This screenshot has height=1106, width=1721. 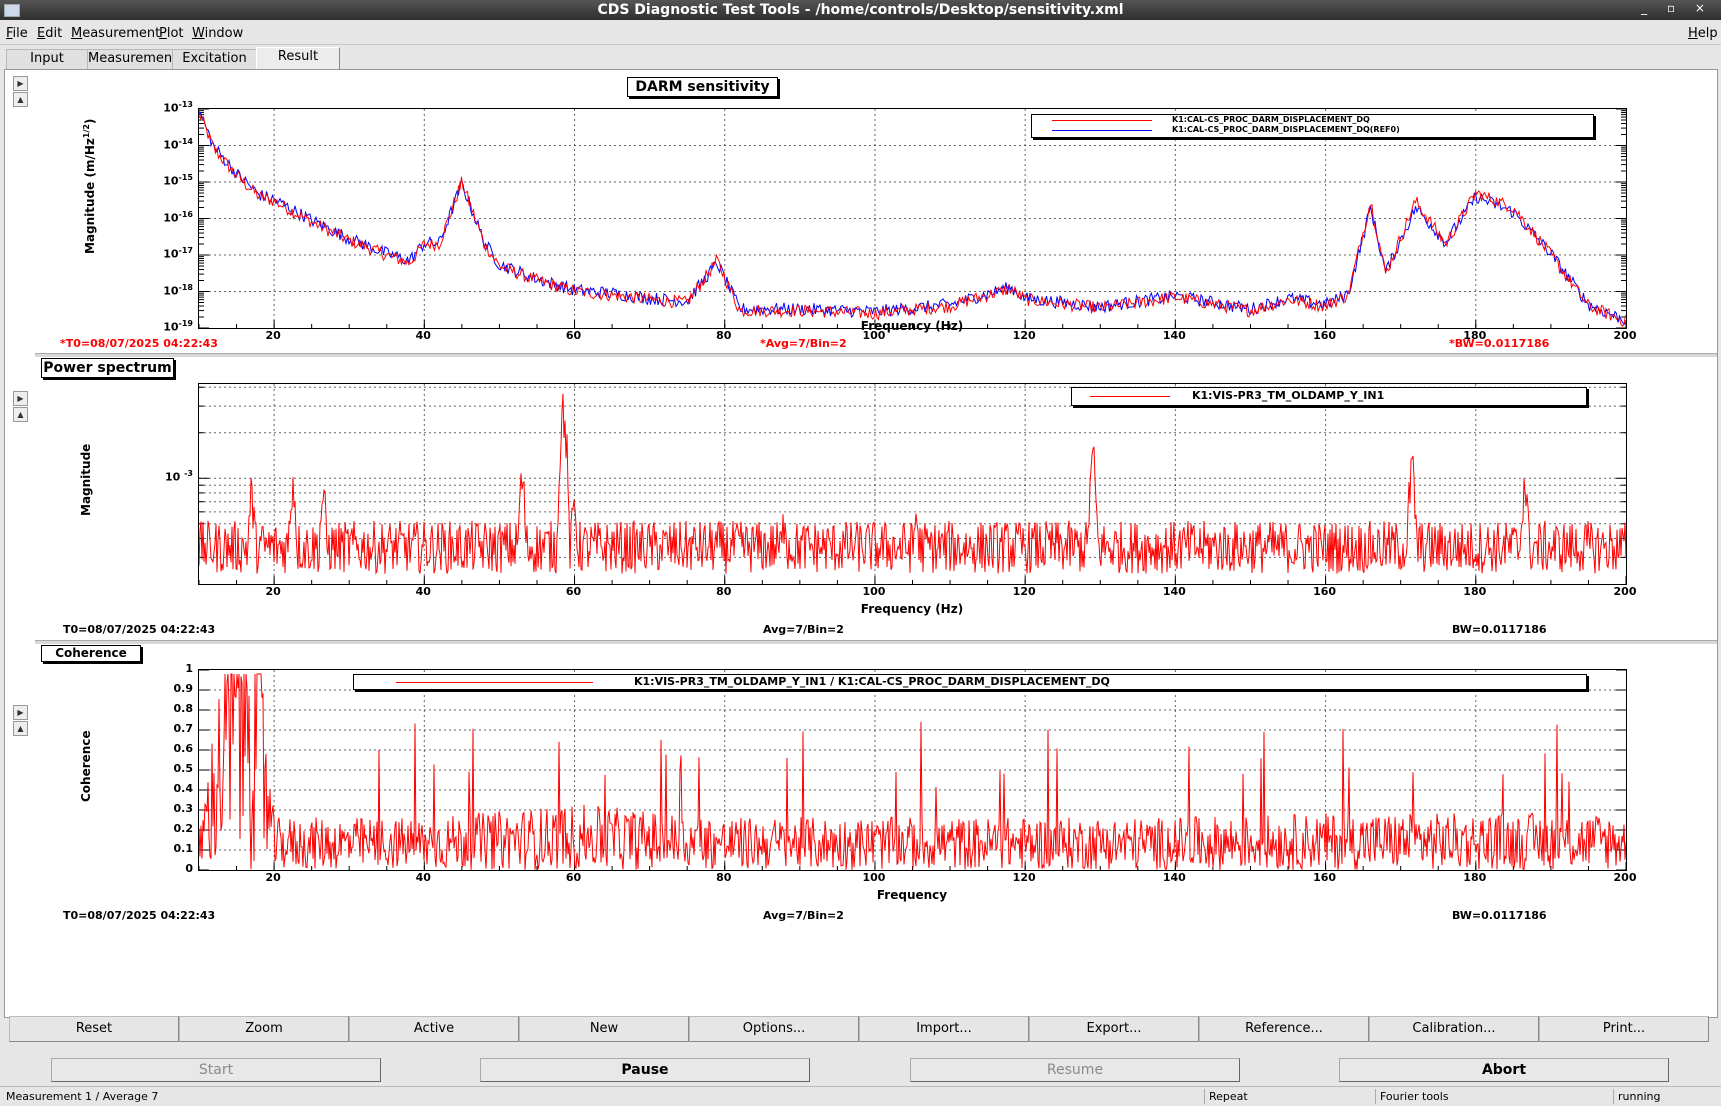 I want to click on y-tick-label: 10-14, so click(x=178, y=144).